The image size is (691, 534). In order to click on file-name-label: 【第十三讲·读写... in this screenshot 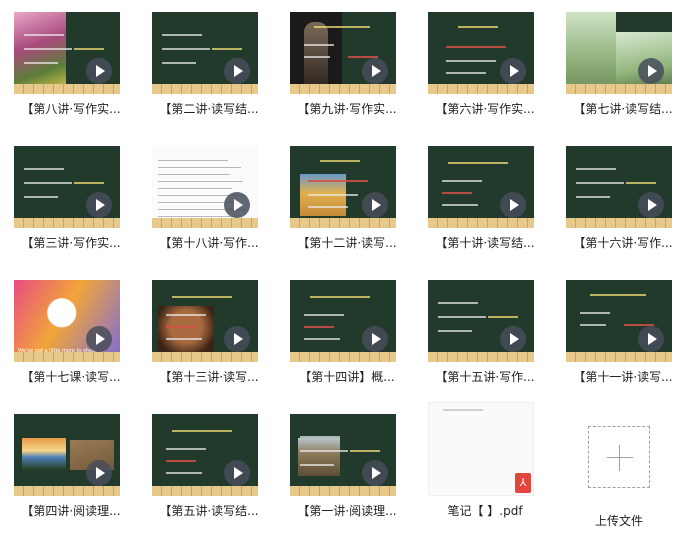, I will do `click(209, 377)`.